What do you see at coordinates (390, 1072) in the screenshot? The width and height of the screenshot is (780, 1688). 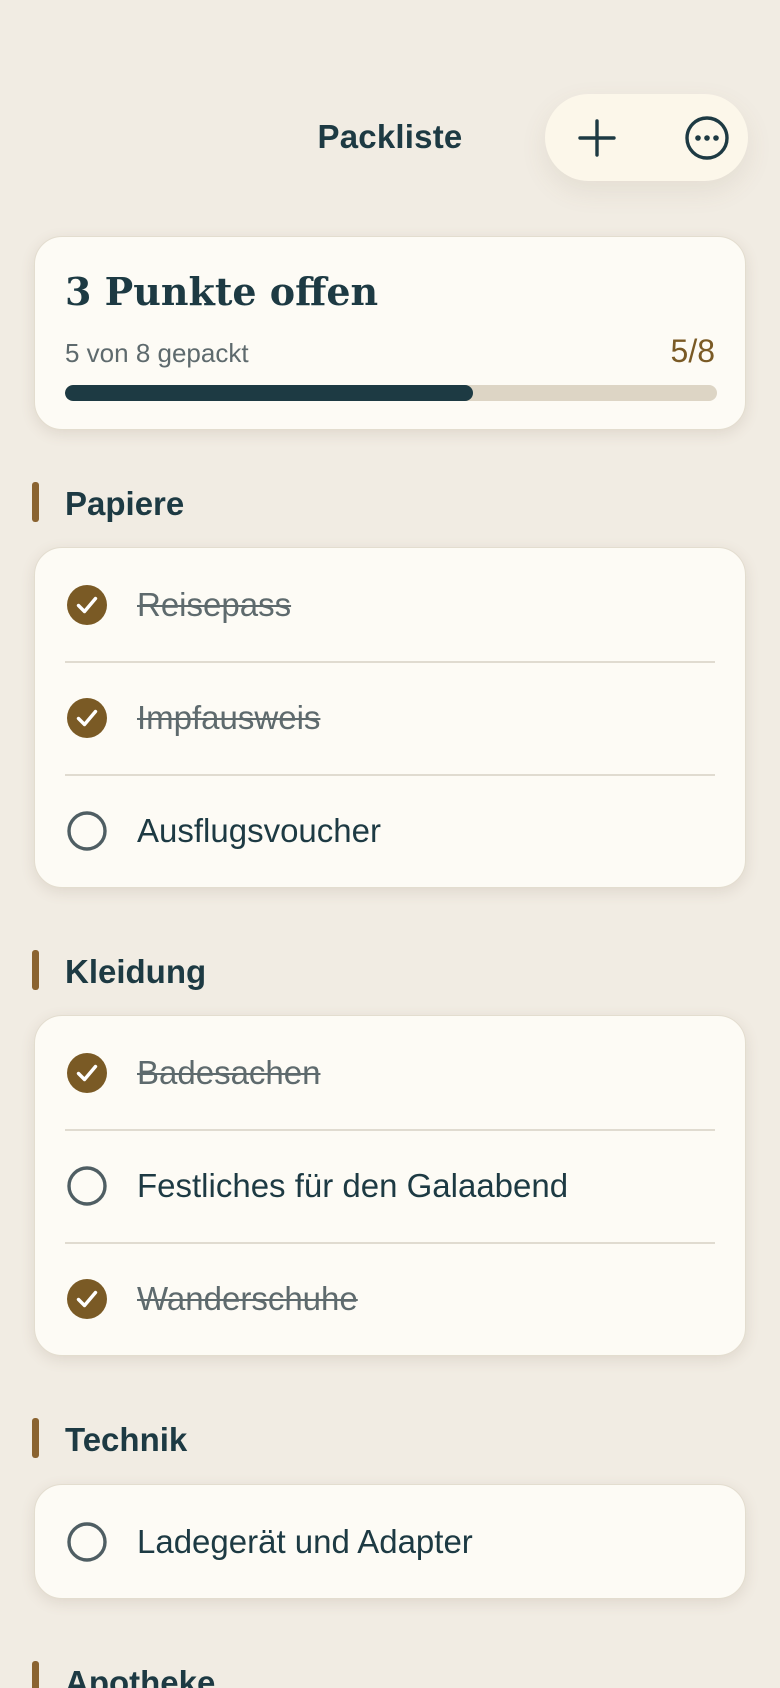 I see `list-item: Badesachen` at bounding box center [390, 1072].